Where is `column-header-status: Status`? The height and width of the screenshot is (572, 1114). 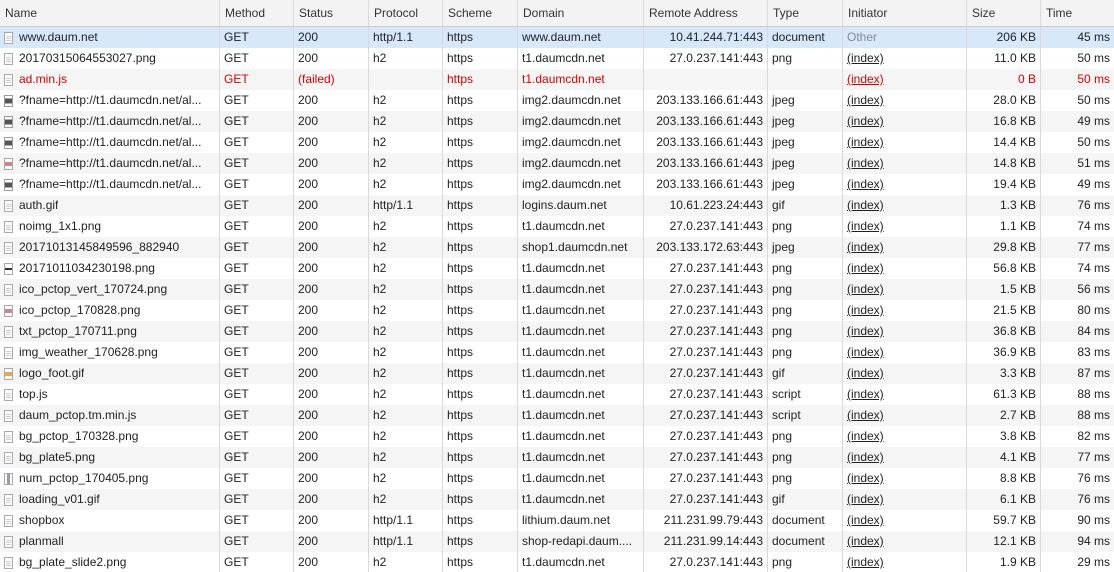
column-header-status: Status is located at coordinates (331, 13).